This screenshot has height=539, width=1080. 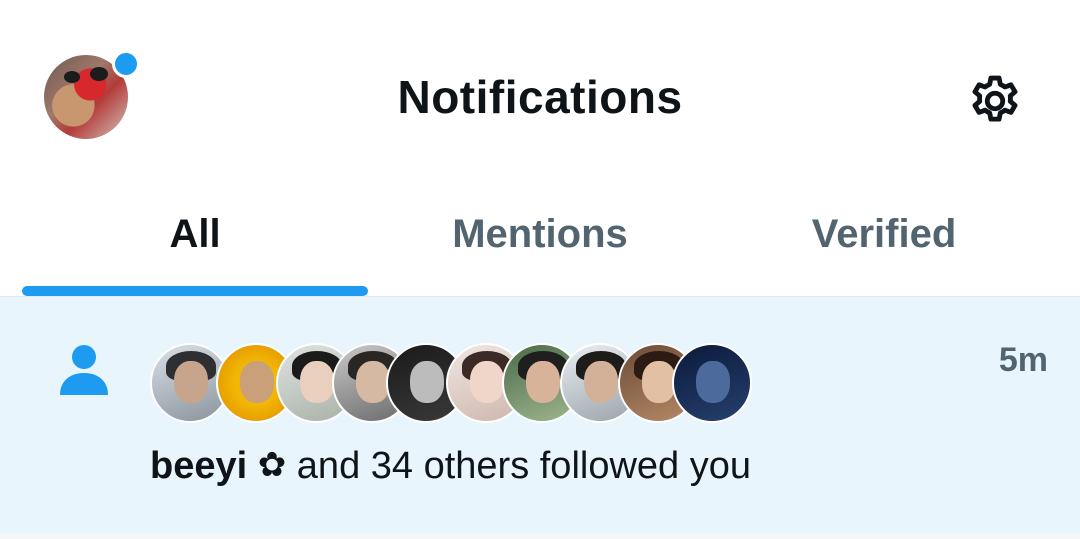 What do you see at coordinates (540, 97) in the screenshot?
I see `page-title: Notifications` at bounding box center [540, 97].